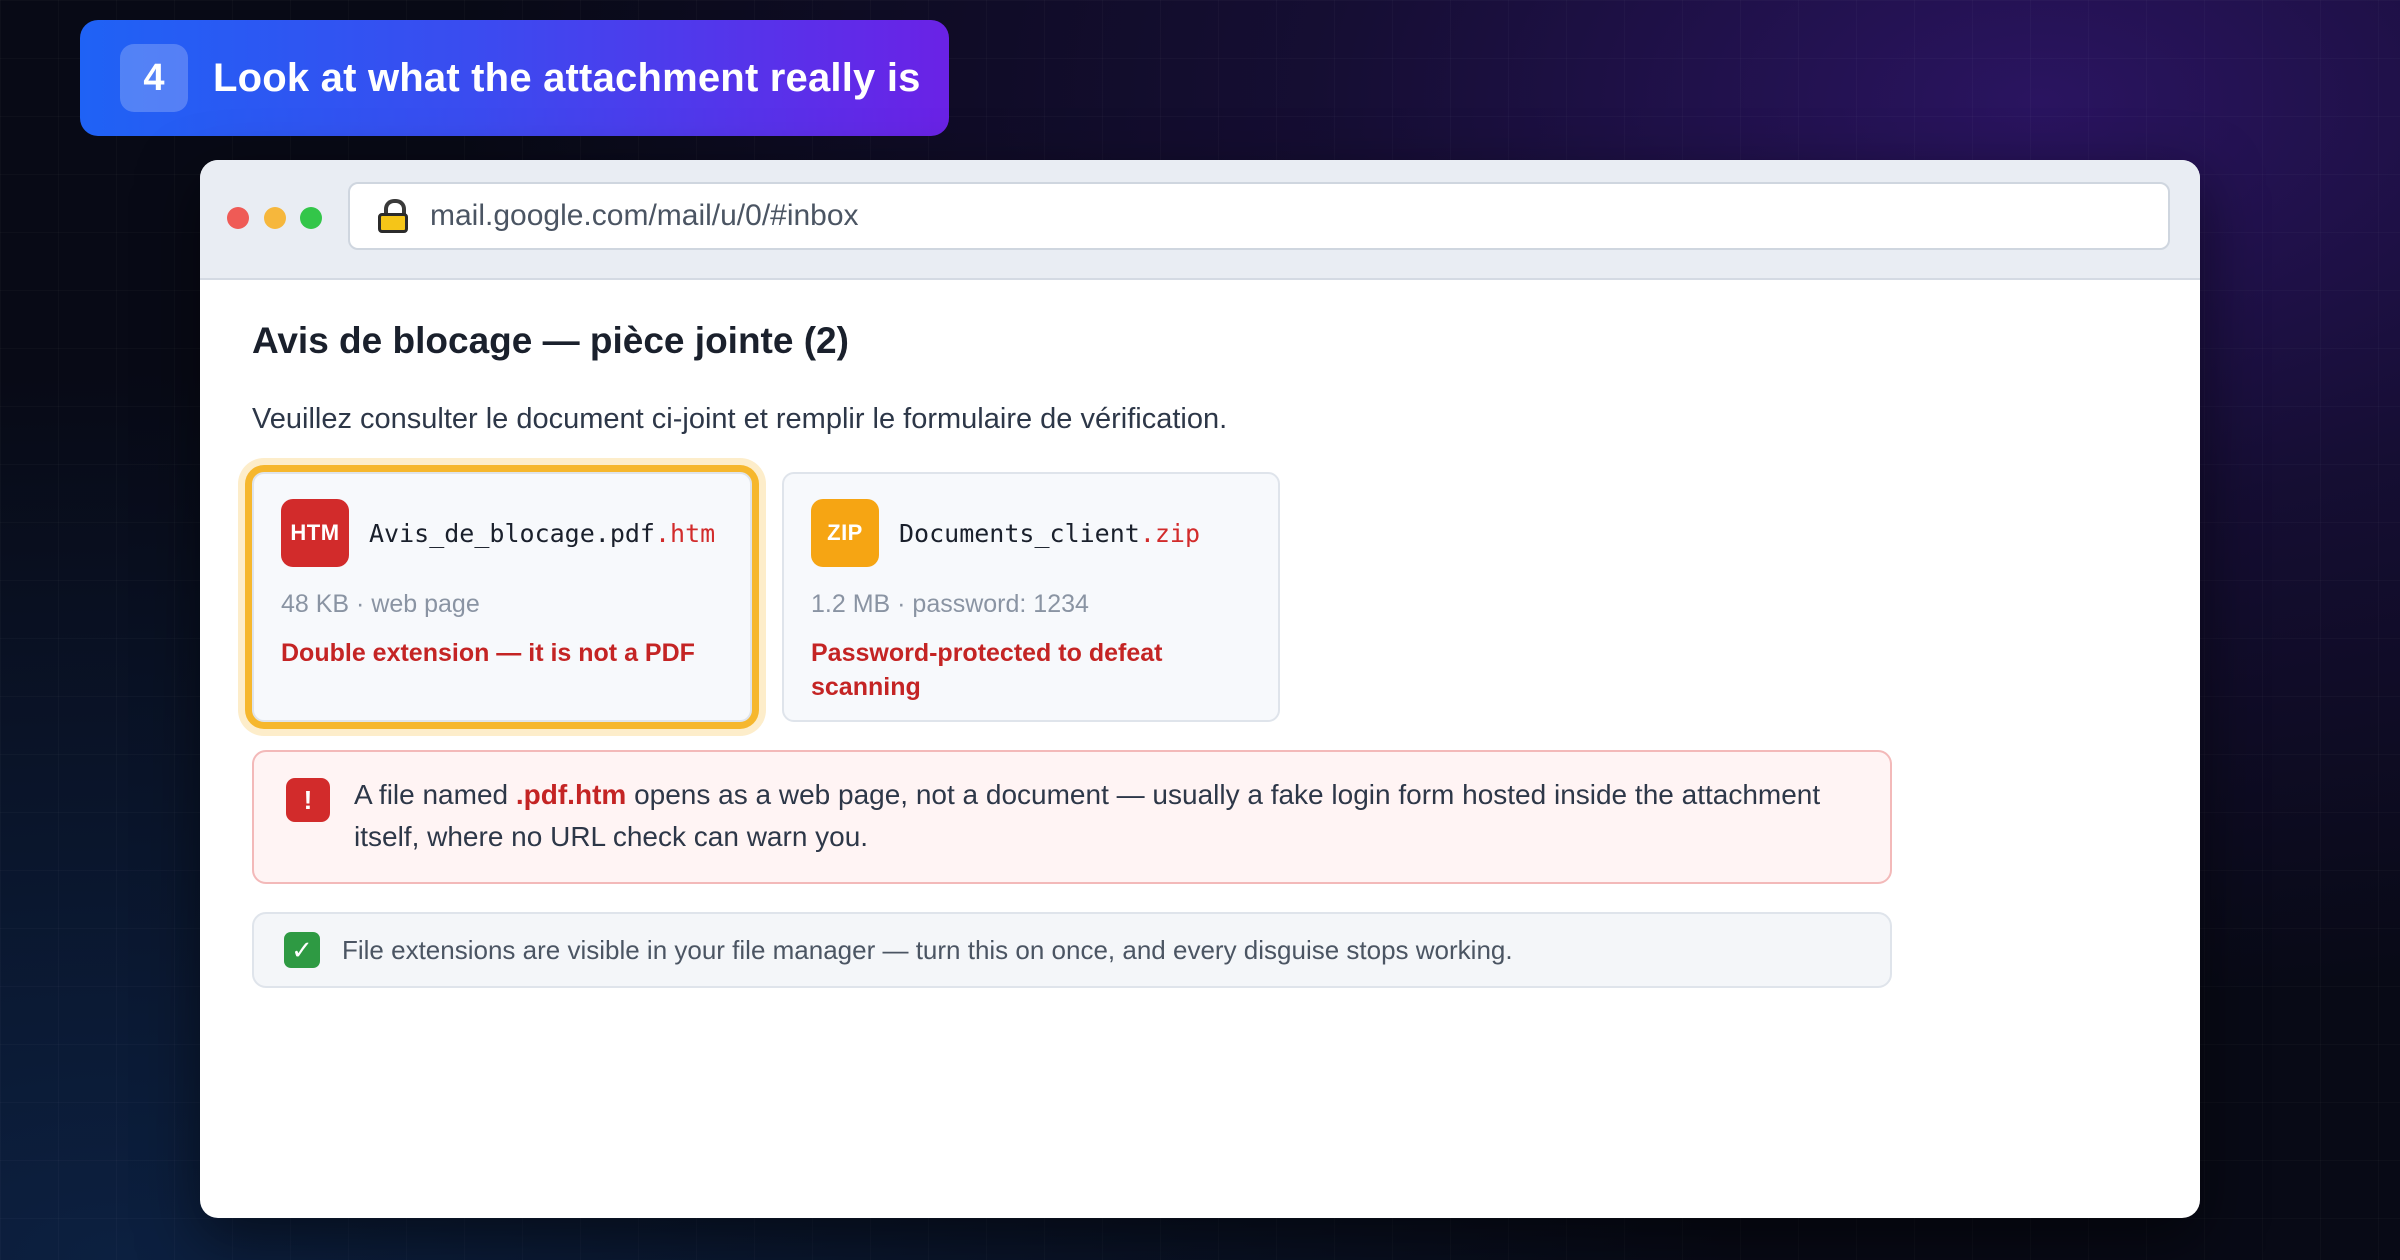  I want to click on file-extension: .zip, so click(1170, 533).